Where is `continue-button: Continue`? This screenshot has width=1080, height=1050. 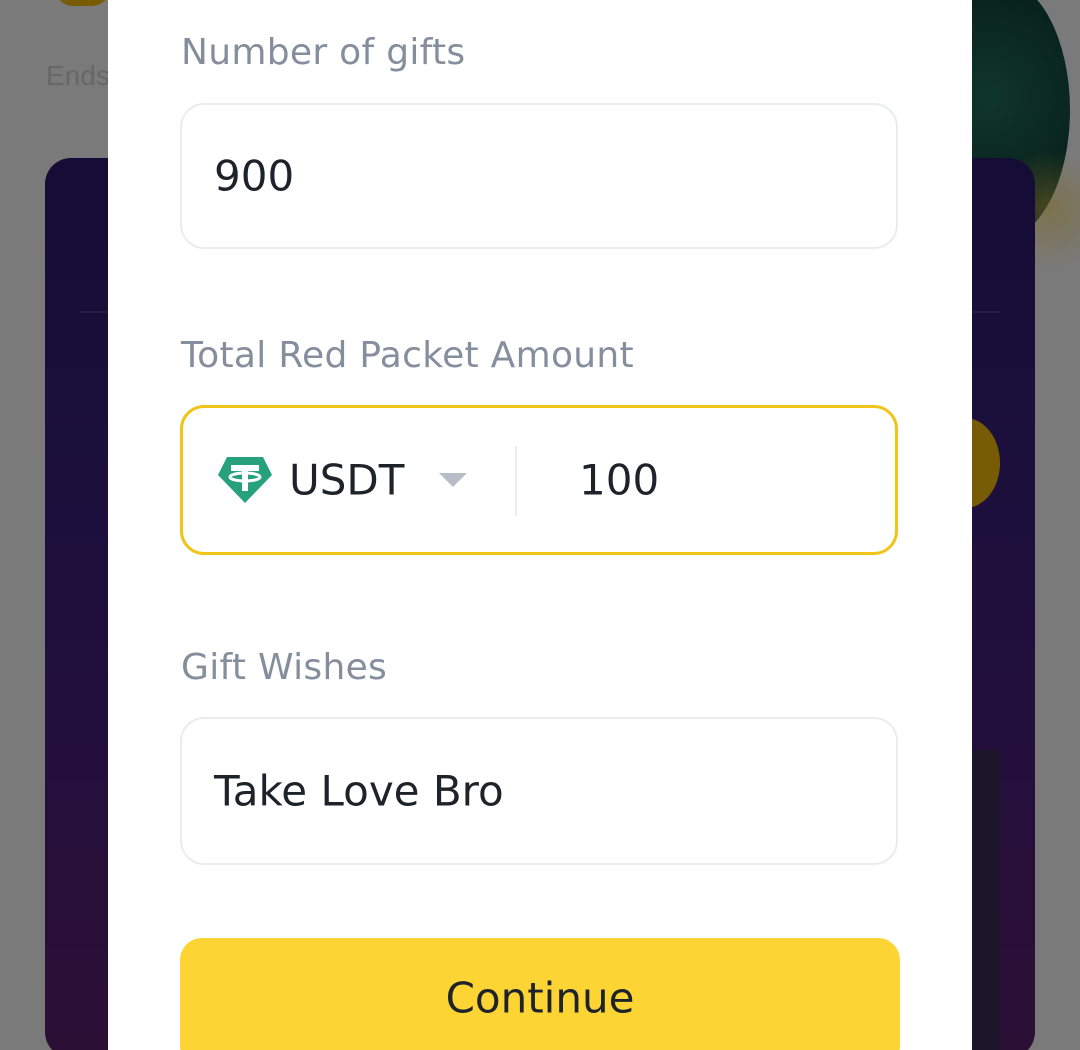
continue-button: Continue is located at coordinates (540, 994).